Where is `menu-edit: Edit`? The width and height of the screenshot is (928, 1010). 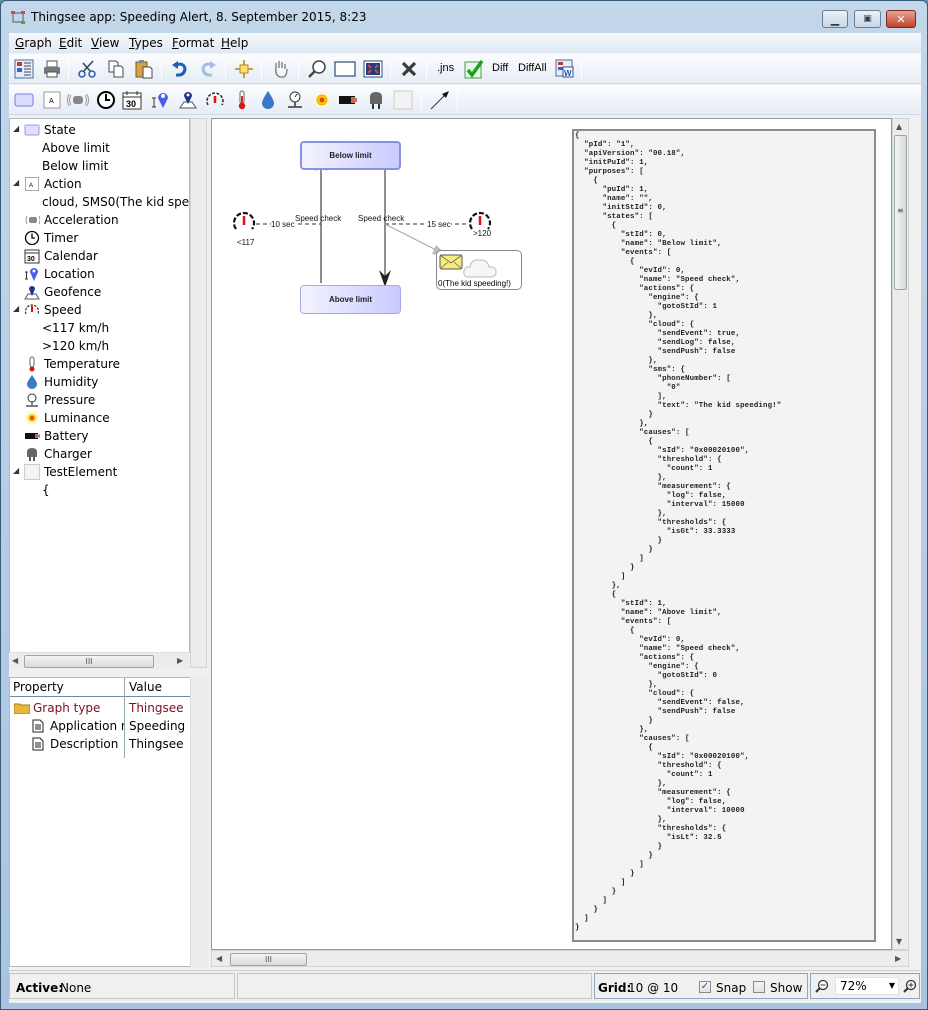 menu-edit: Edit is located at coordinates (70, 43).